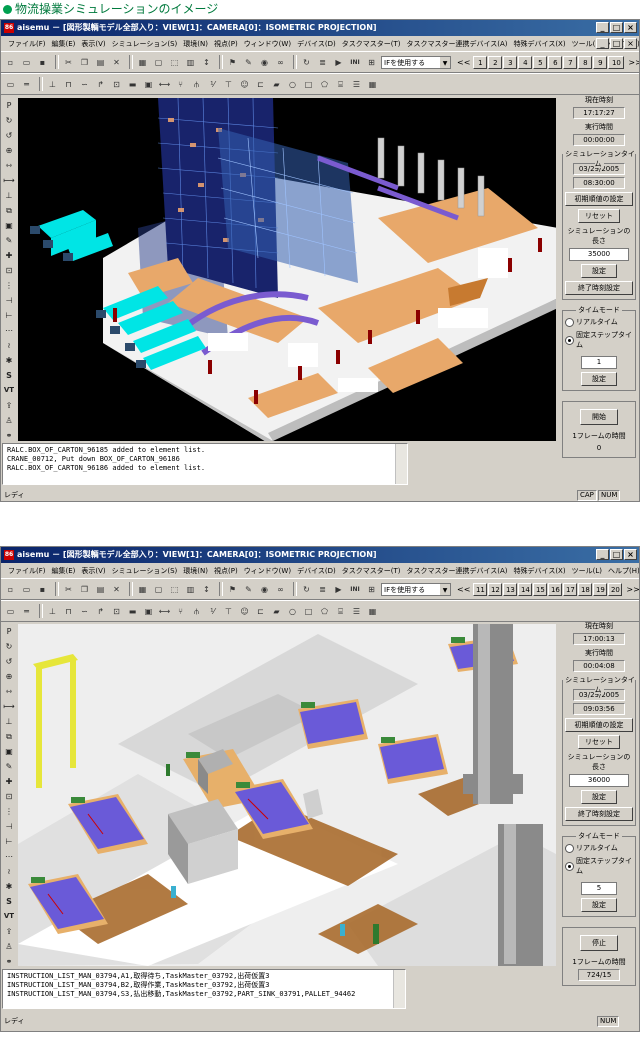 The height and width of the screenshot is (1039, 640). I want to click on star-icon: ✱, so click(9, 886).